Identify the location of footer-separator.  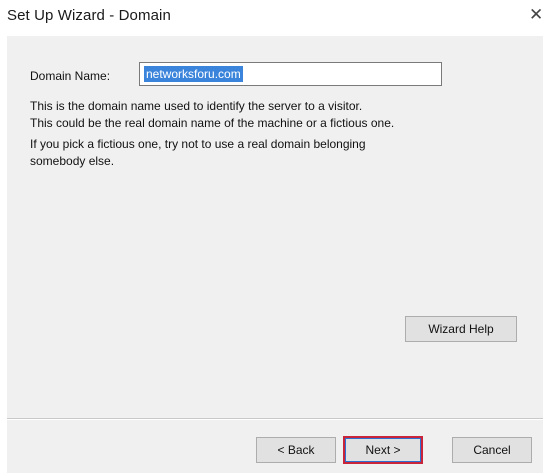
(275, 419).